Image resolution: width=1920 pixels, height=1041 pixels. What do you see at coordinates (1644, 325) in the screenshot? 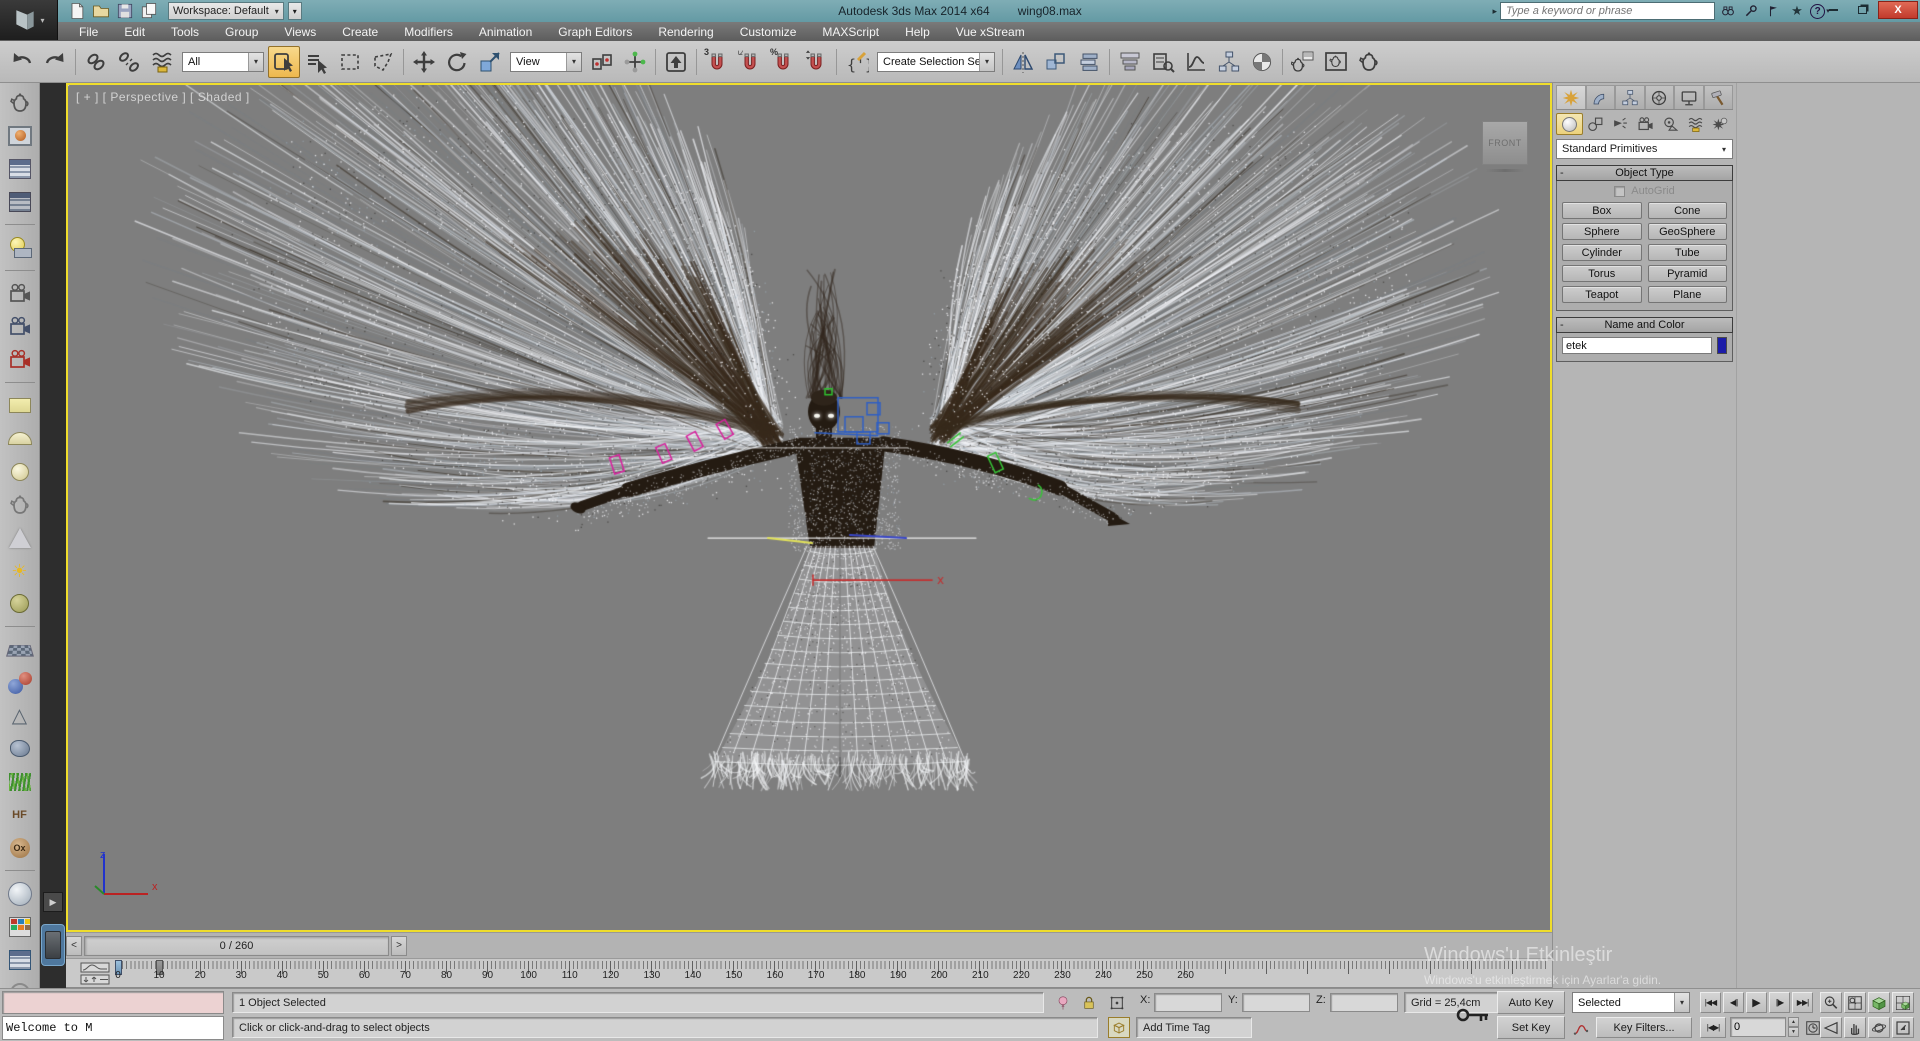
I see `name-color-rollout-header: - Name and Color` at bounding box center [1644, 325].